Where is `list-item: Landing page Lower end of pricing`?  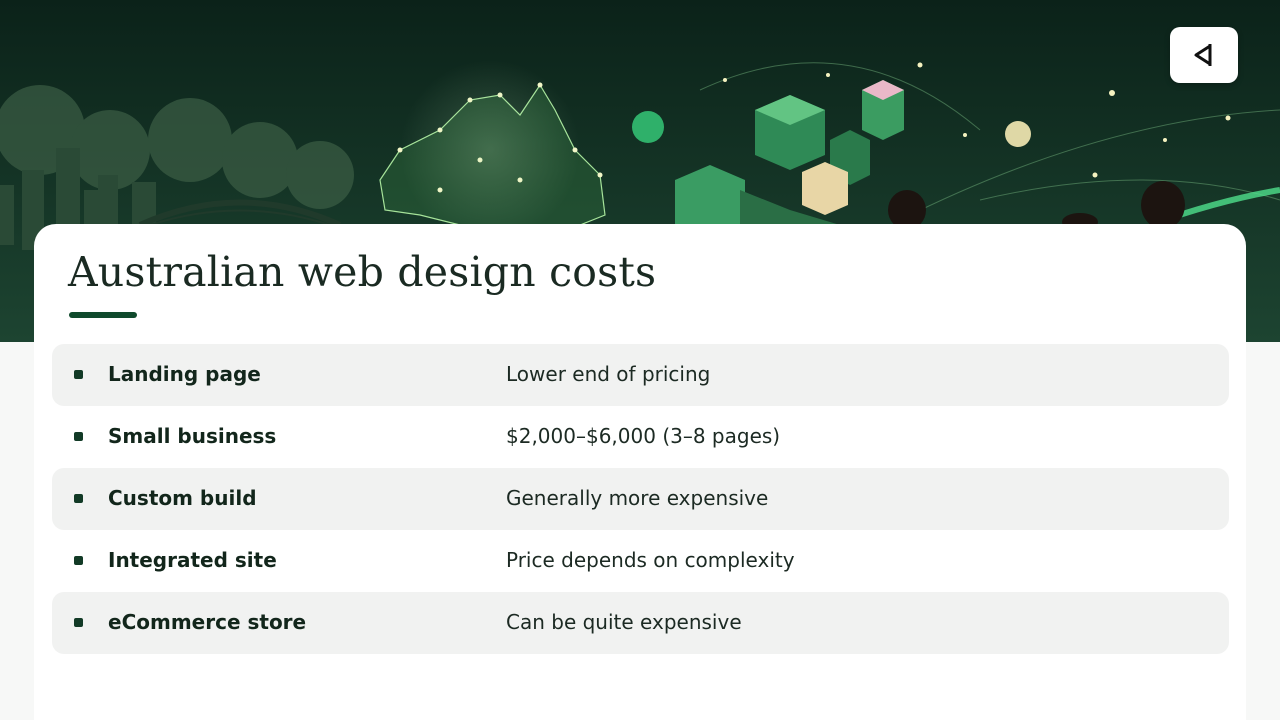
list-item: Landing page Lower end of pricing is located at coordinates (640, 375).